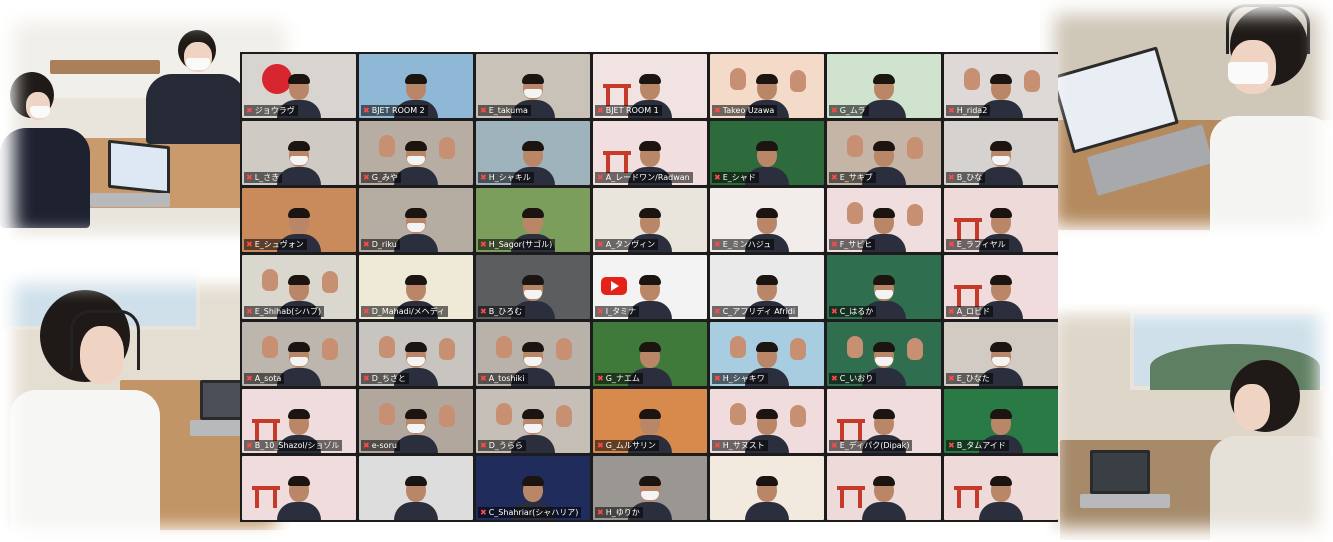 This screenshot has width=1333, height=542. What do you see at coordinates (767, 354) in the screenshot?
I see `video-tile: ✖ H_シャキワ` at bounding box center [767, 354].